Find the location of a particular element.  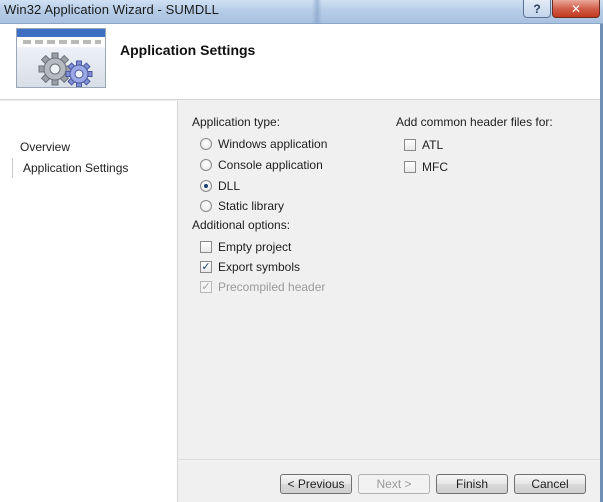

option-label: MFC is located at coordinates (435, 167).